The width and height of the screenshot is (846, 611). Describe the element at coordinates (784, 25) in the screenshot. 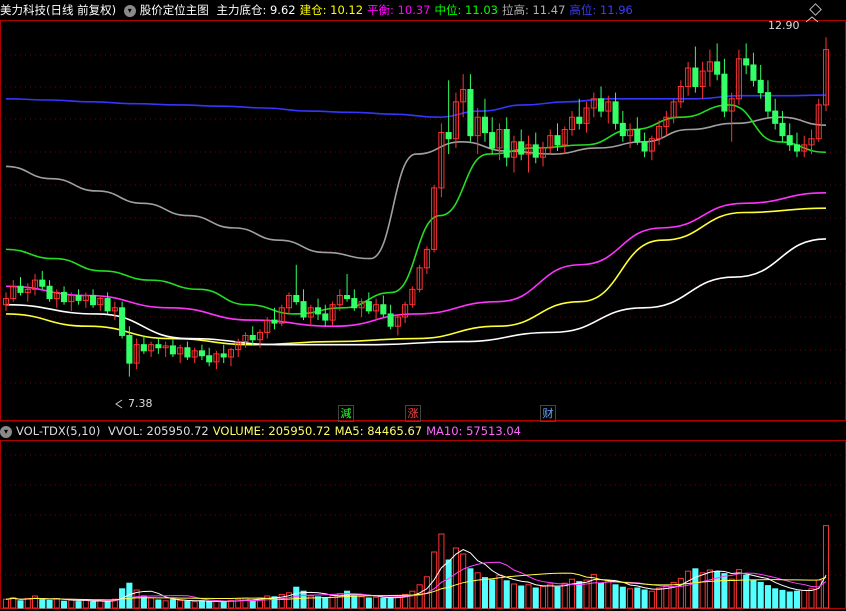

I see `high-price-label: 12.90` at that location.